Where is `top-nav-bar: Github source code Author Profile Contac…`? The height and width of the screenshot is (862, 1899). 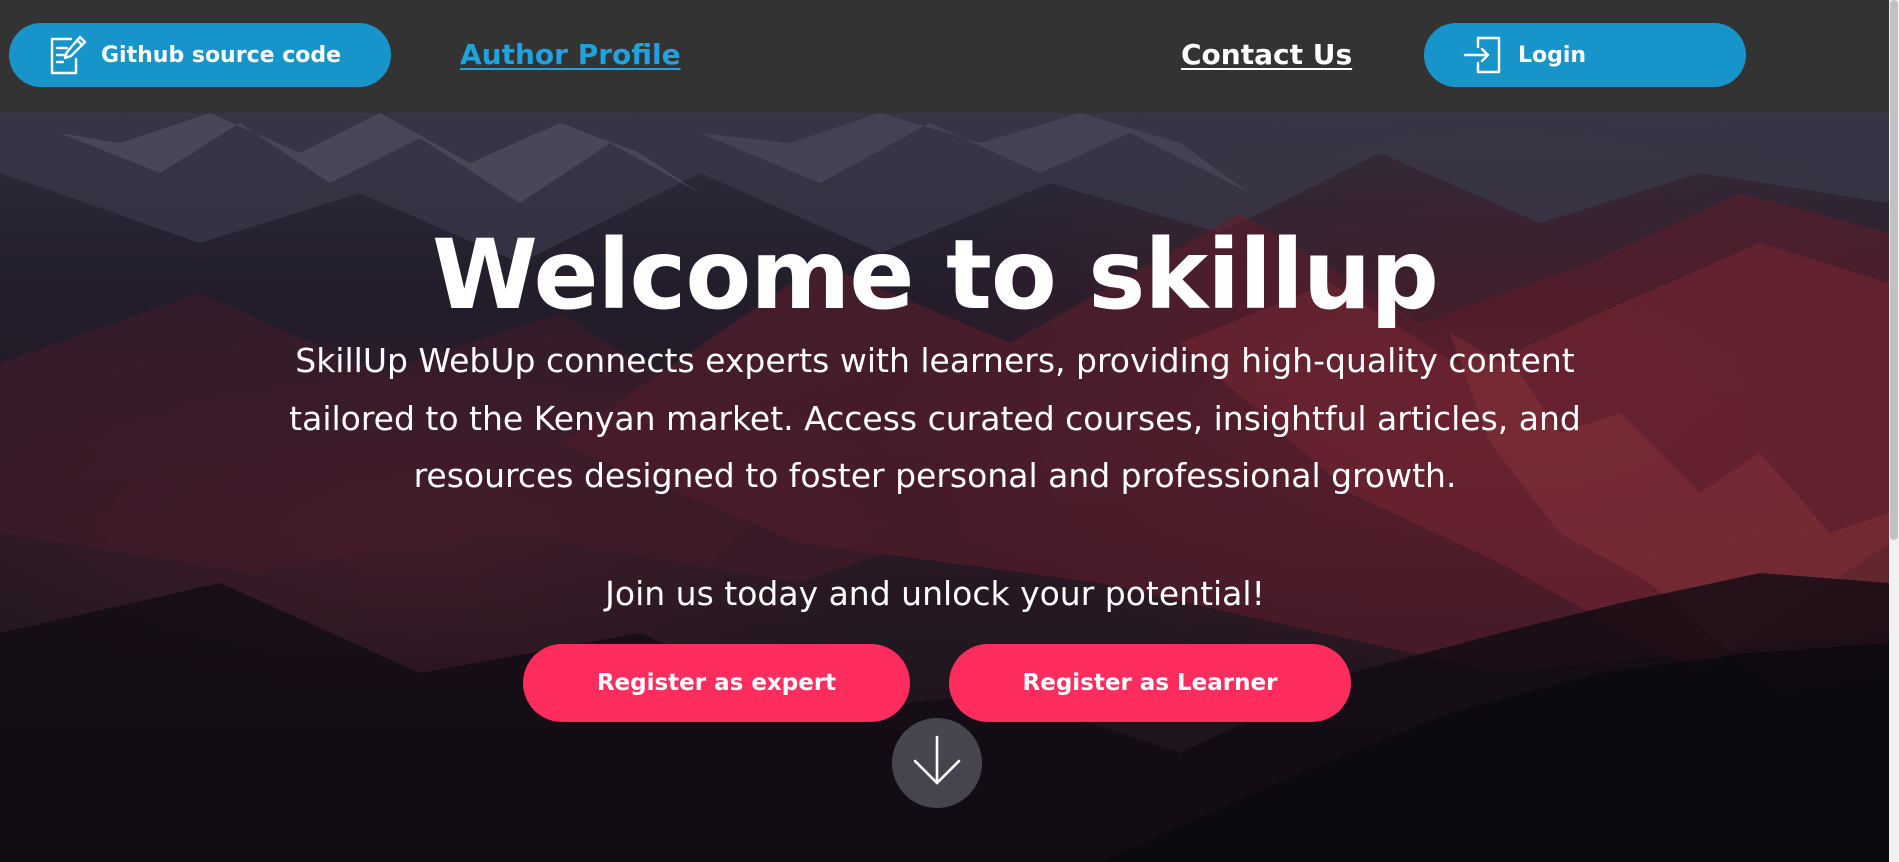 top-nav-bar: Github source code Author Profile Contac… is located at coordinates (944, 56).